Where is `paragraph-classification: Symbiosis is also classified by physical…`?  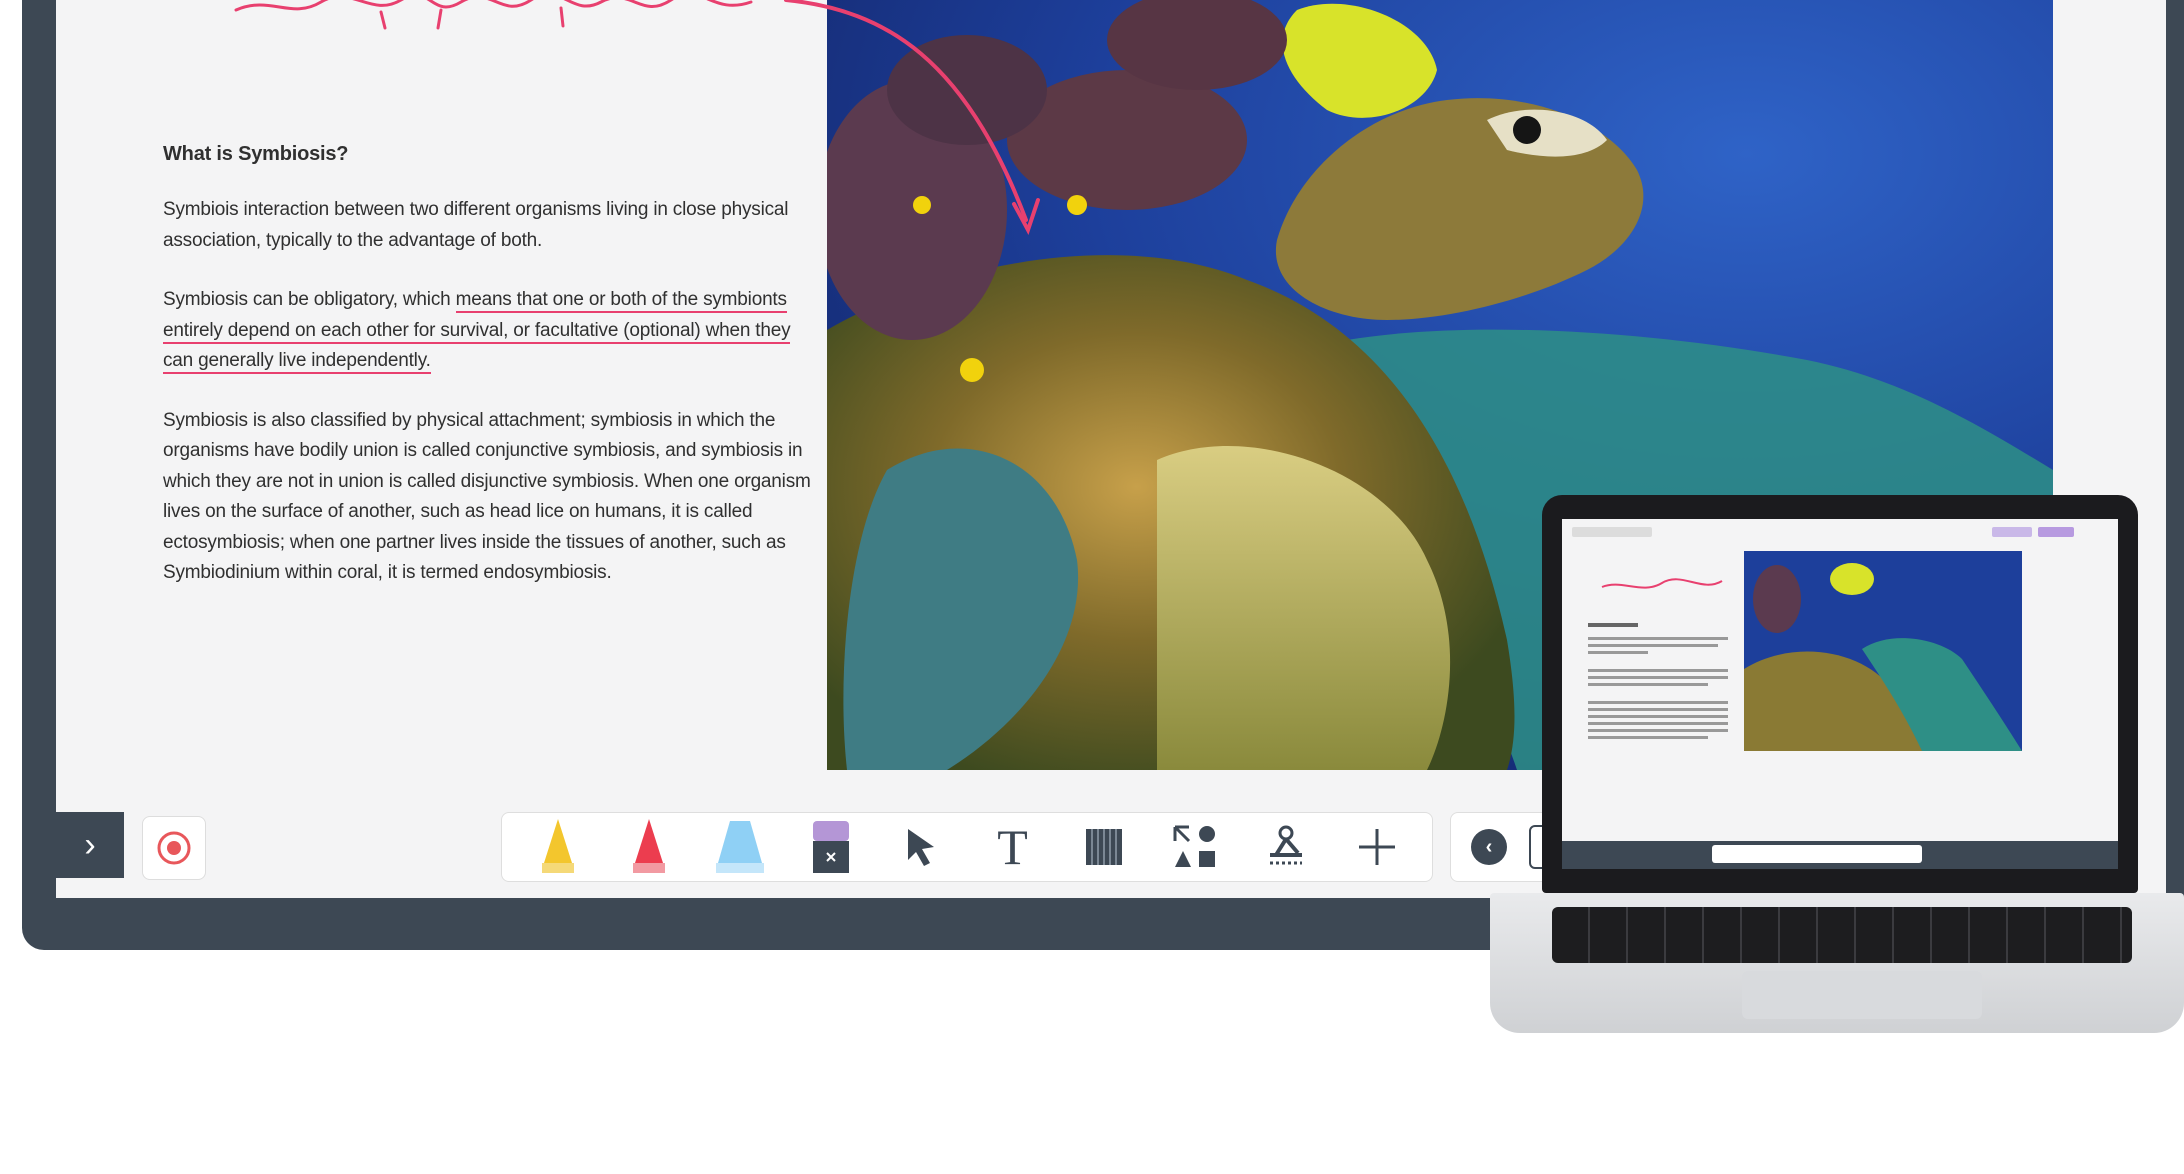 paragraph-classification: Symbiosis is also classified by physical… is located at coordinates (487, 496).